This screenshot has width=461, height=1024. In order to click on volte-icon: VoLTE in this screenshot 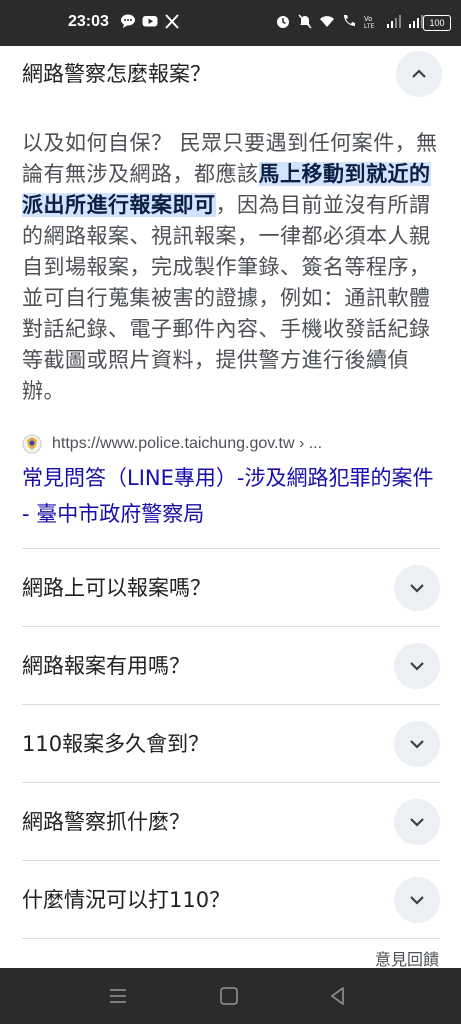, I will do `click(369, 23)`.